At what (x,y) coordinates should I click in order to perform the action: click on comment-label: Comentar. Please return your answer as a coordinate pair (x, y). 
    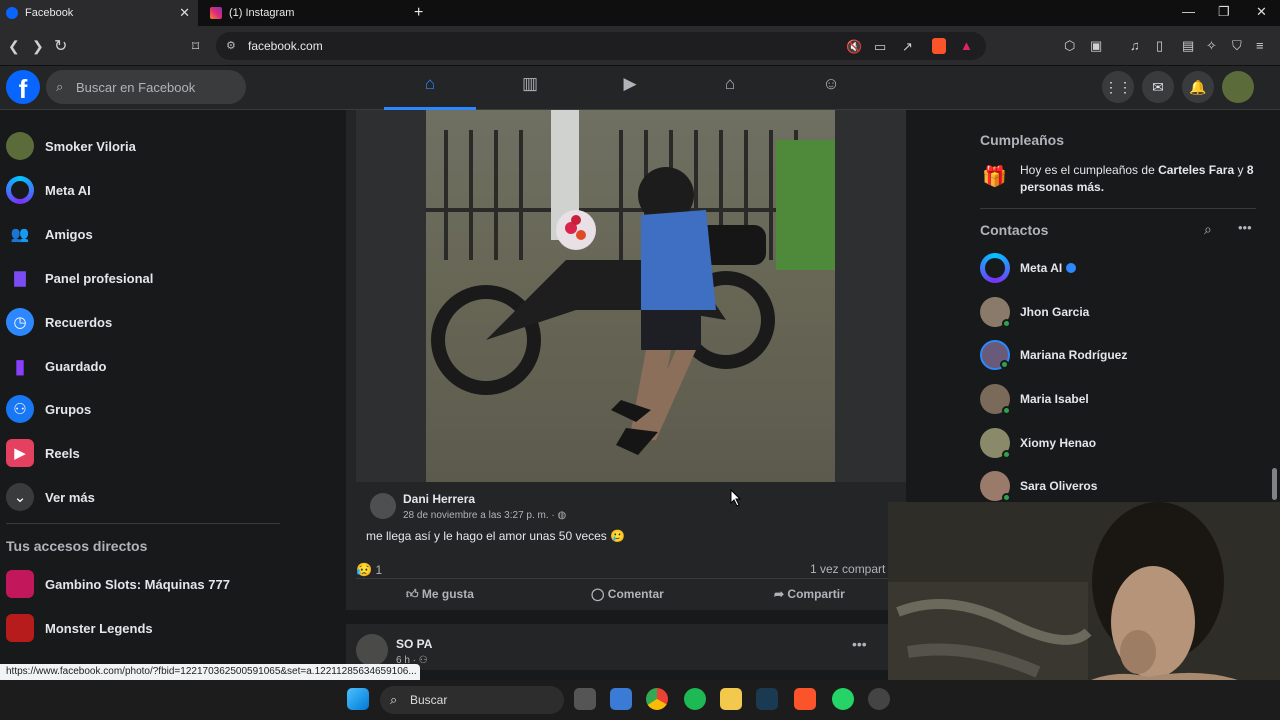
    Looking at the image, I should click on (635, 594).